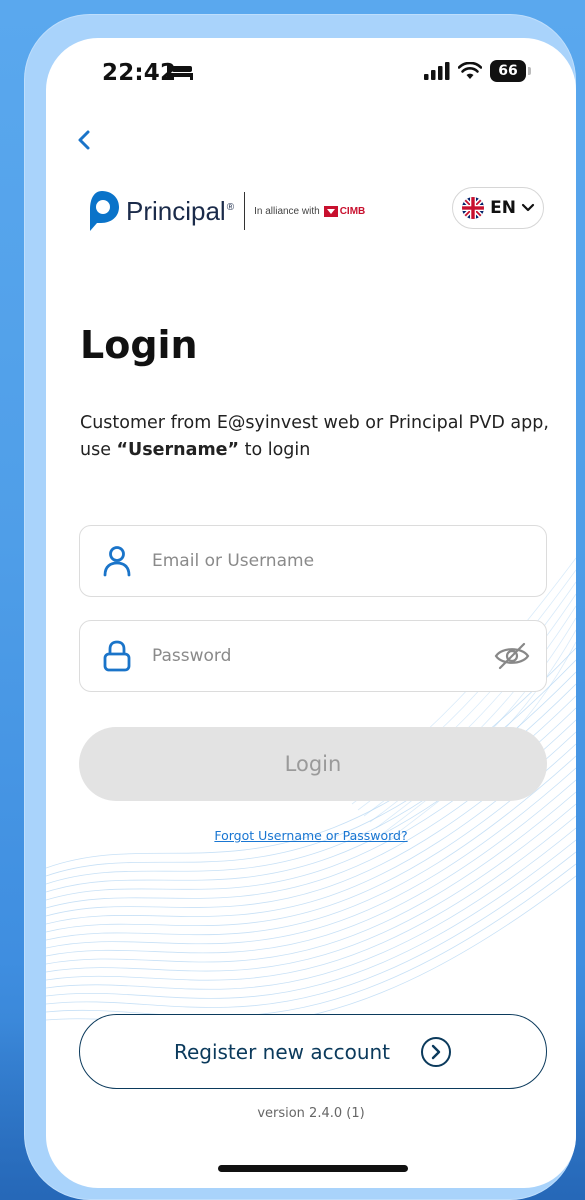 The image size is (585, 1200). I want to click on password-field, so click(313, 656).